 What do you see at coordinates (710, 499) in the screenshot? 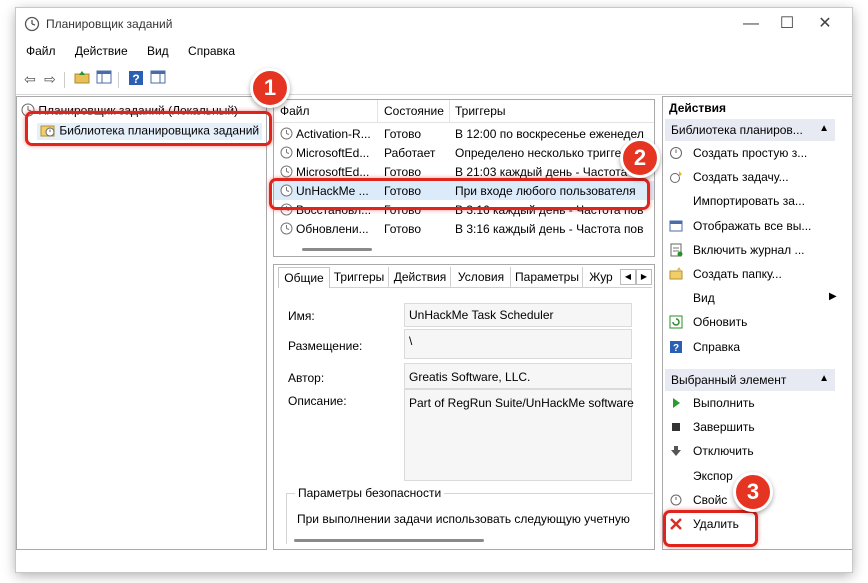
I see `action-label: Свойс` at bounding box center [710, 499].